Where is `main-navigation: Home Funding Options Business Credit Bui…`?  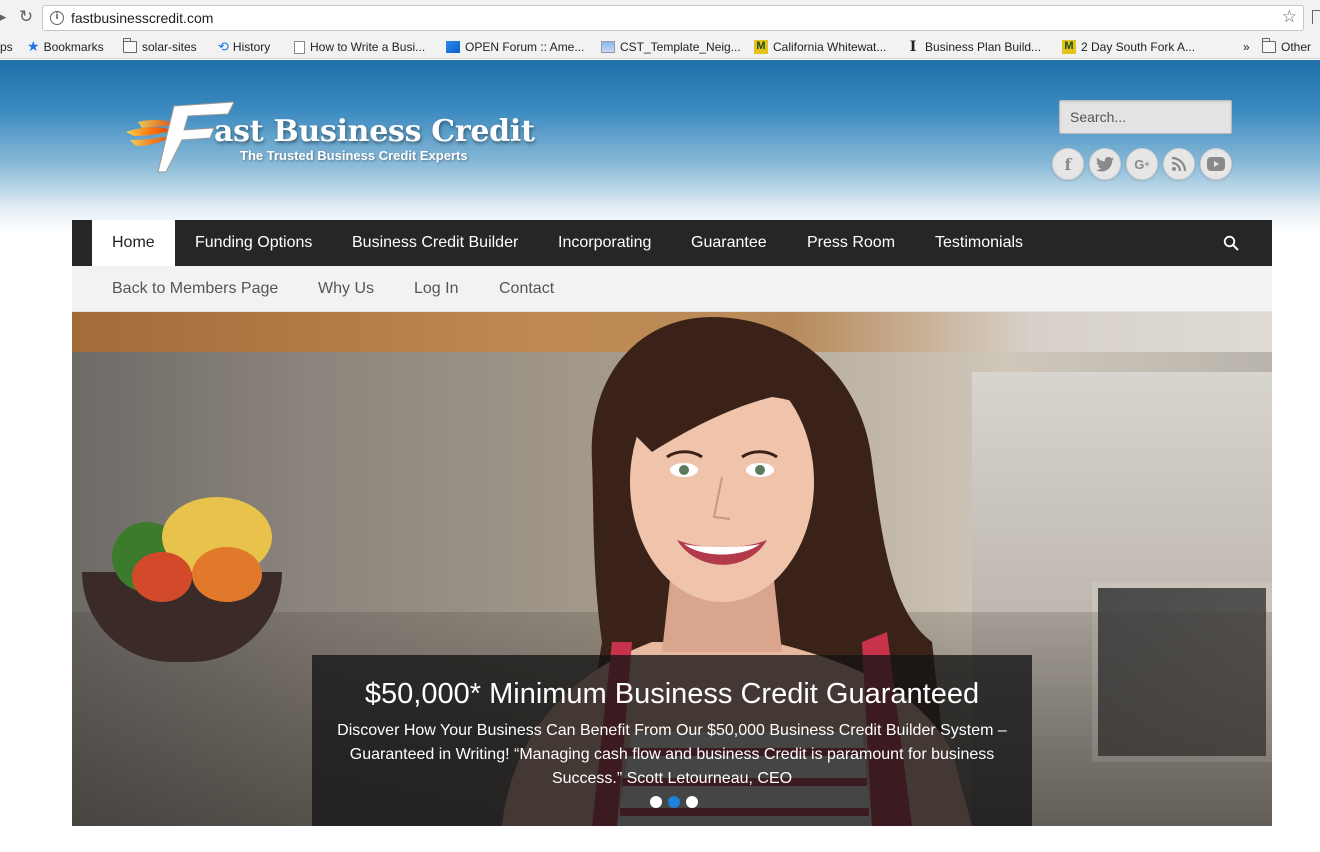
main-navigation: Home Funding Options Business Credit Bui… is located at coordinates (672, 243).